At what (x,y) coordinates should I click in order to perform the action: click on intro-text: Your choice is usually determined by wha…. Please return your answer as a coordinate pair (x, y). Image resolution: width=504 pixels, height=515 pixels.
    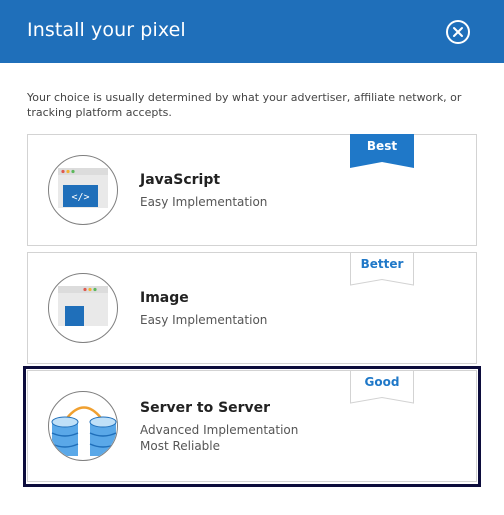
    Looking at the image, I should click on (244, 105).